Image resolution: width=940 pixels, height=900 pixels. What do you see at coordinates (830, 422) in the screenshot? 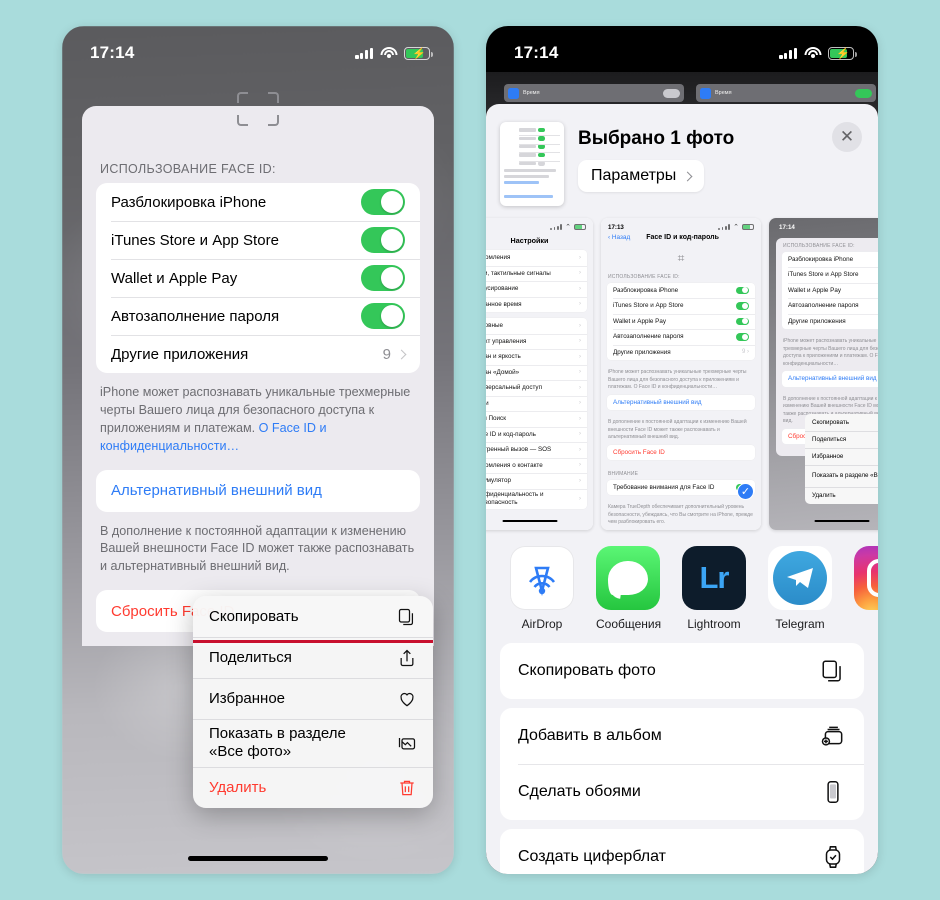
I see `preview-menu-item: Скопировать` at bounding box center [830, 422].